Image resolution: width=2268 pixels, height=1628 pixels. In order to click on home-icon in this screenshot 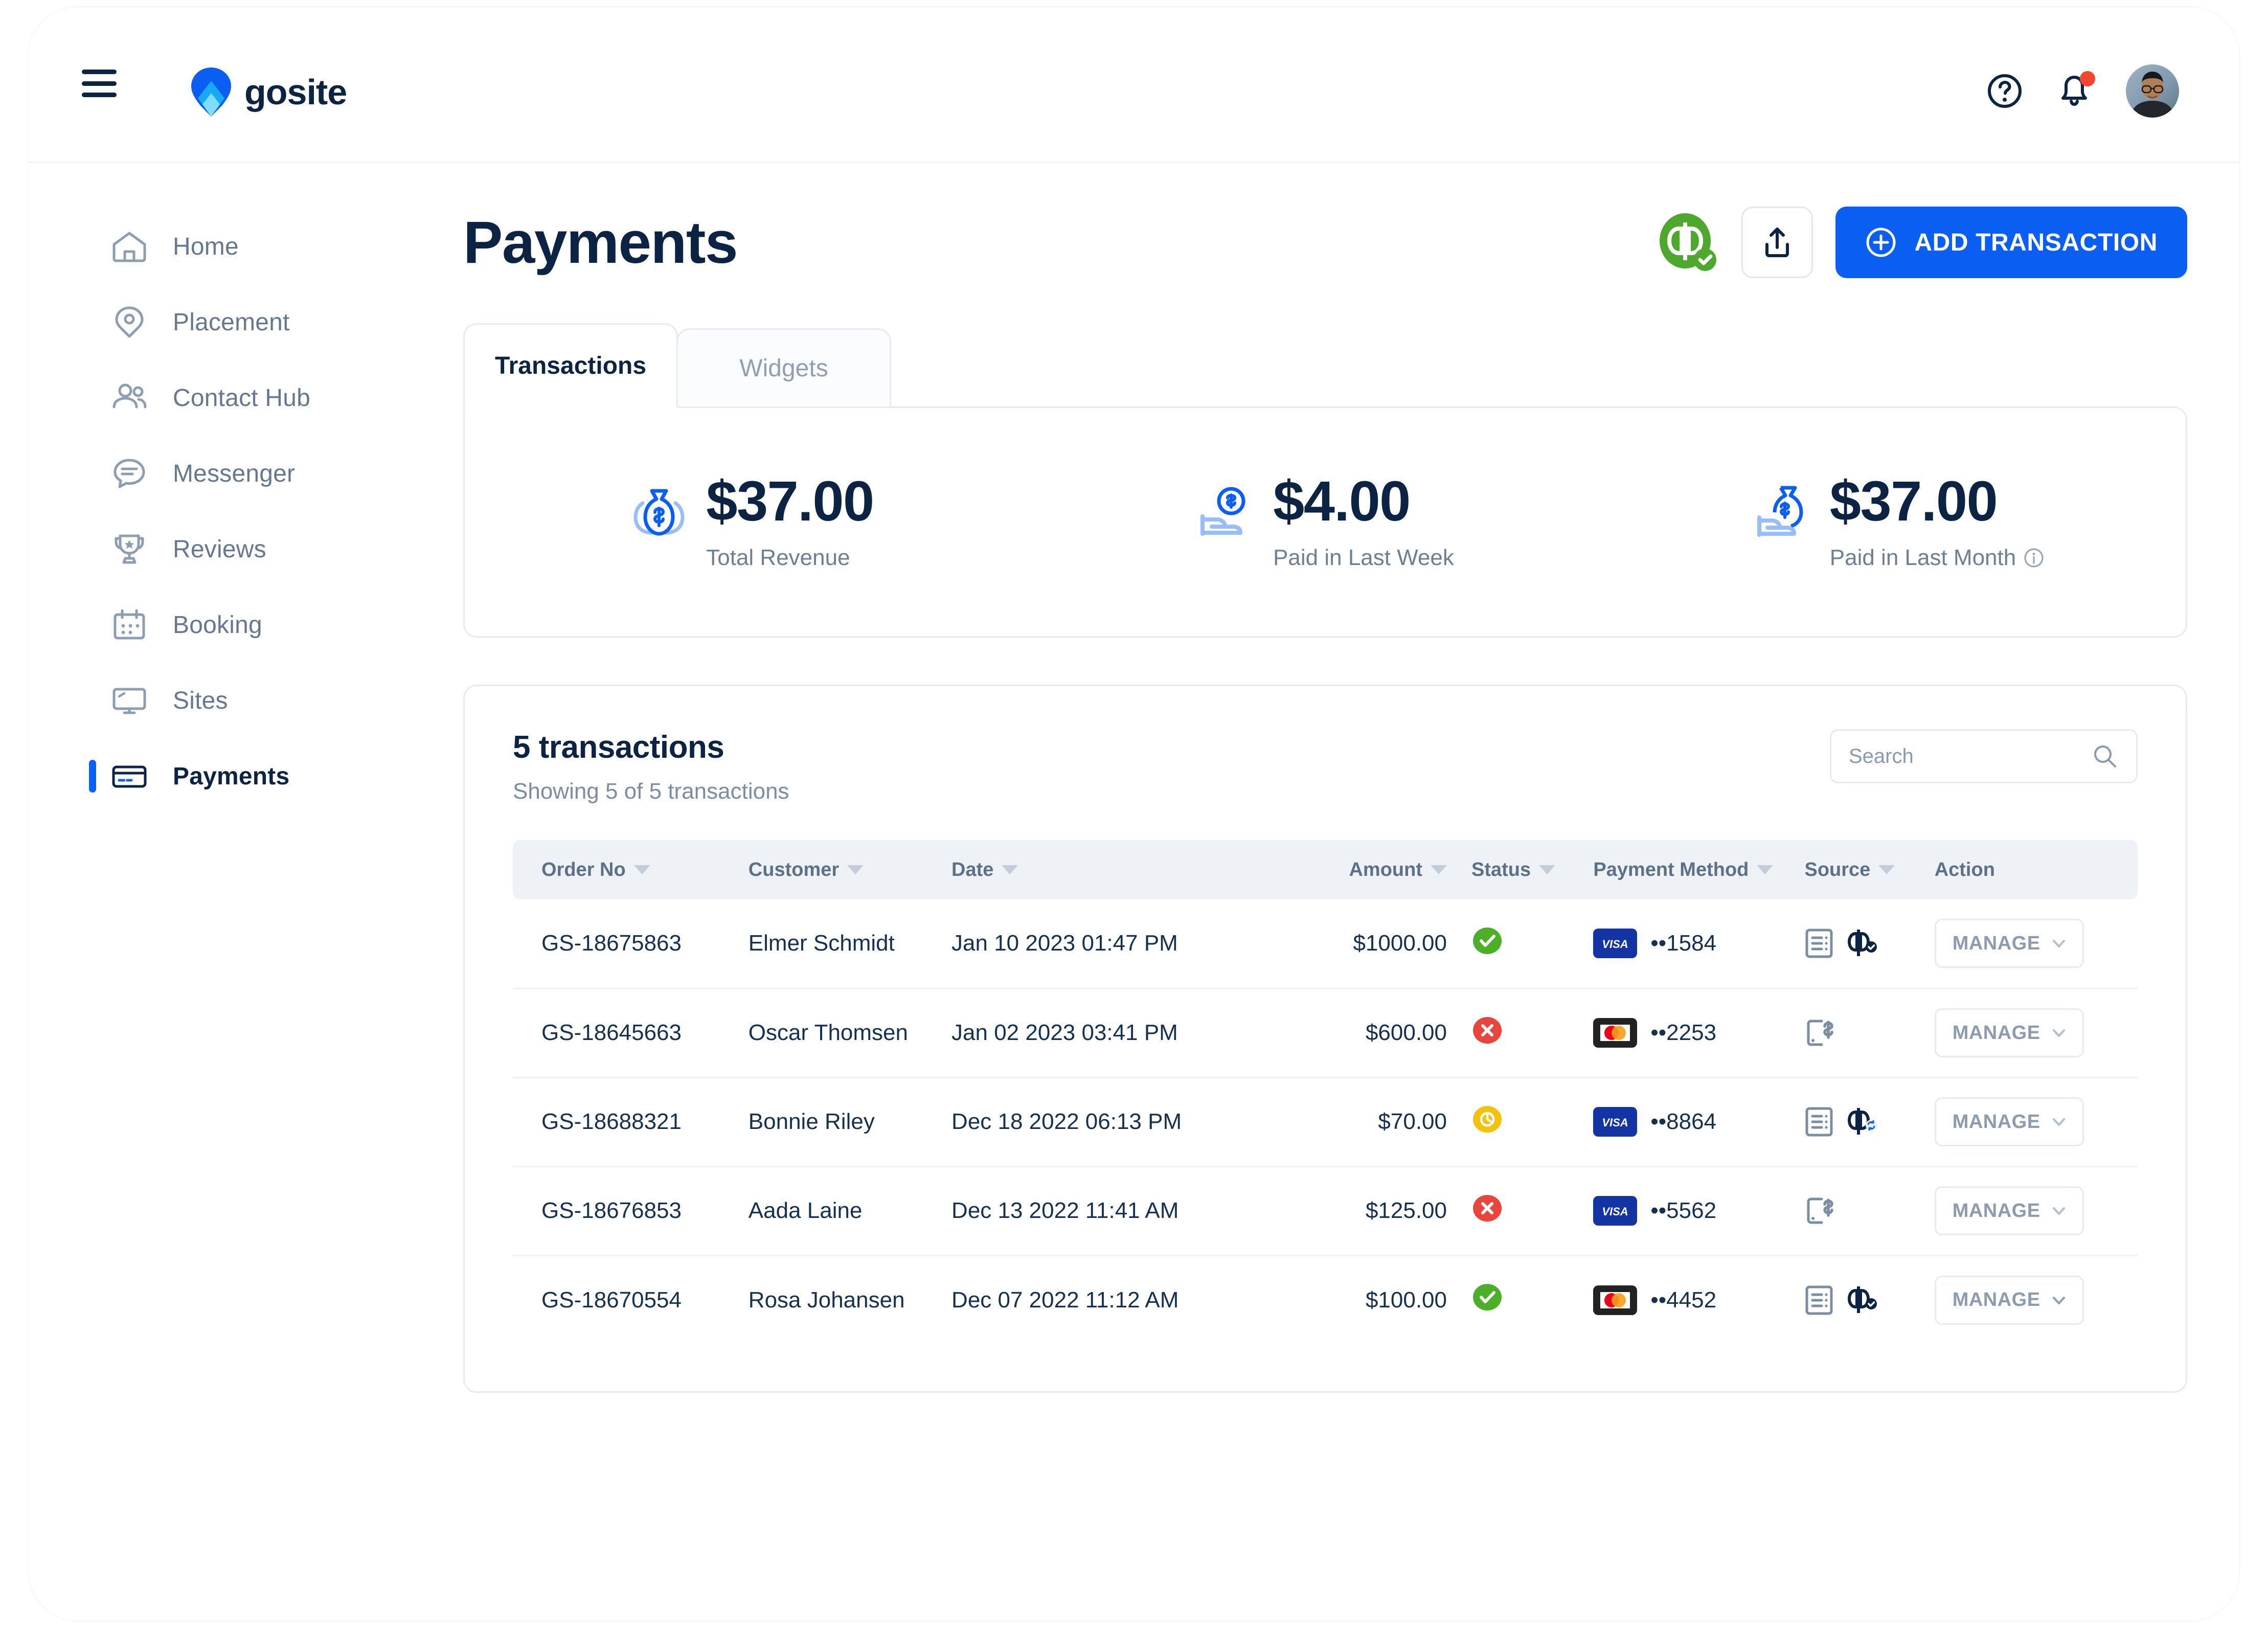, I will do `click(129, 246)`.